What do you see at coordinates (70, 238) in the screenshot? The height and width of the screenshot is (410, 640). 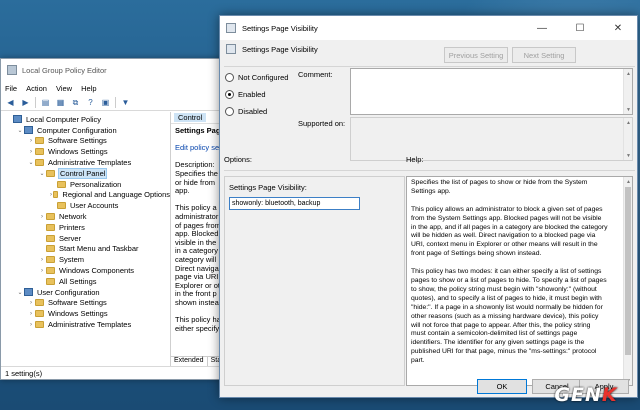 I see `tree-node-label: Server` at bounding box center [70, 238].